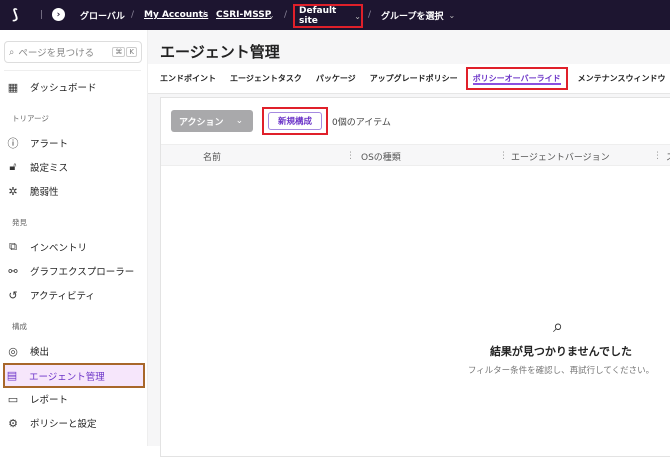 The width and height of the screenshot is (670, 457). Describe the element at coordinates (75, 399) in the screenshot. I see `sidebar-item-reports: ▭ レポート` at that location.